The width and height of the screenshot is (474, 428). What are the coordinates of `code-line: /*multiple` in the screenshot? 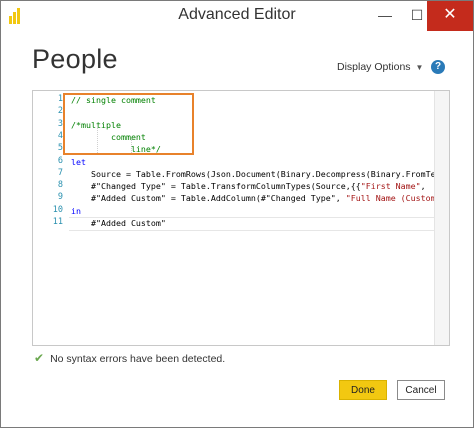 It's located at (96, 125).